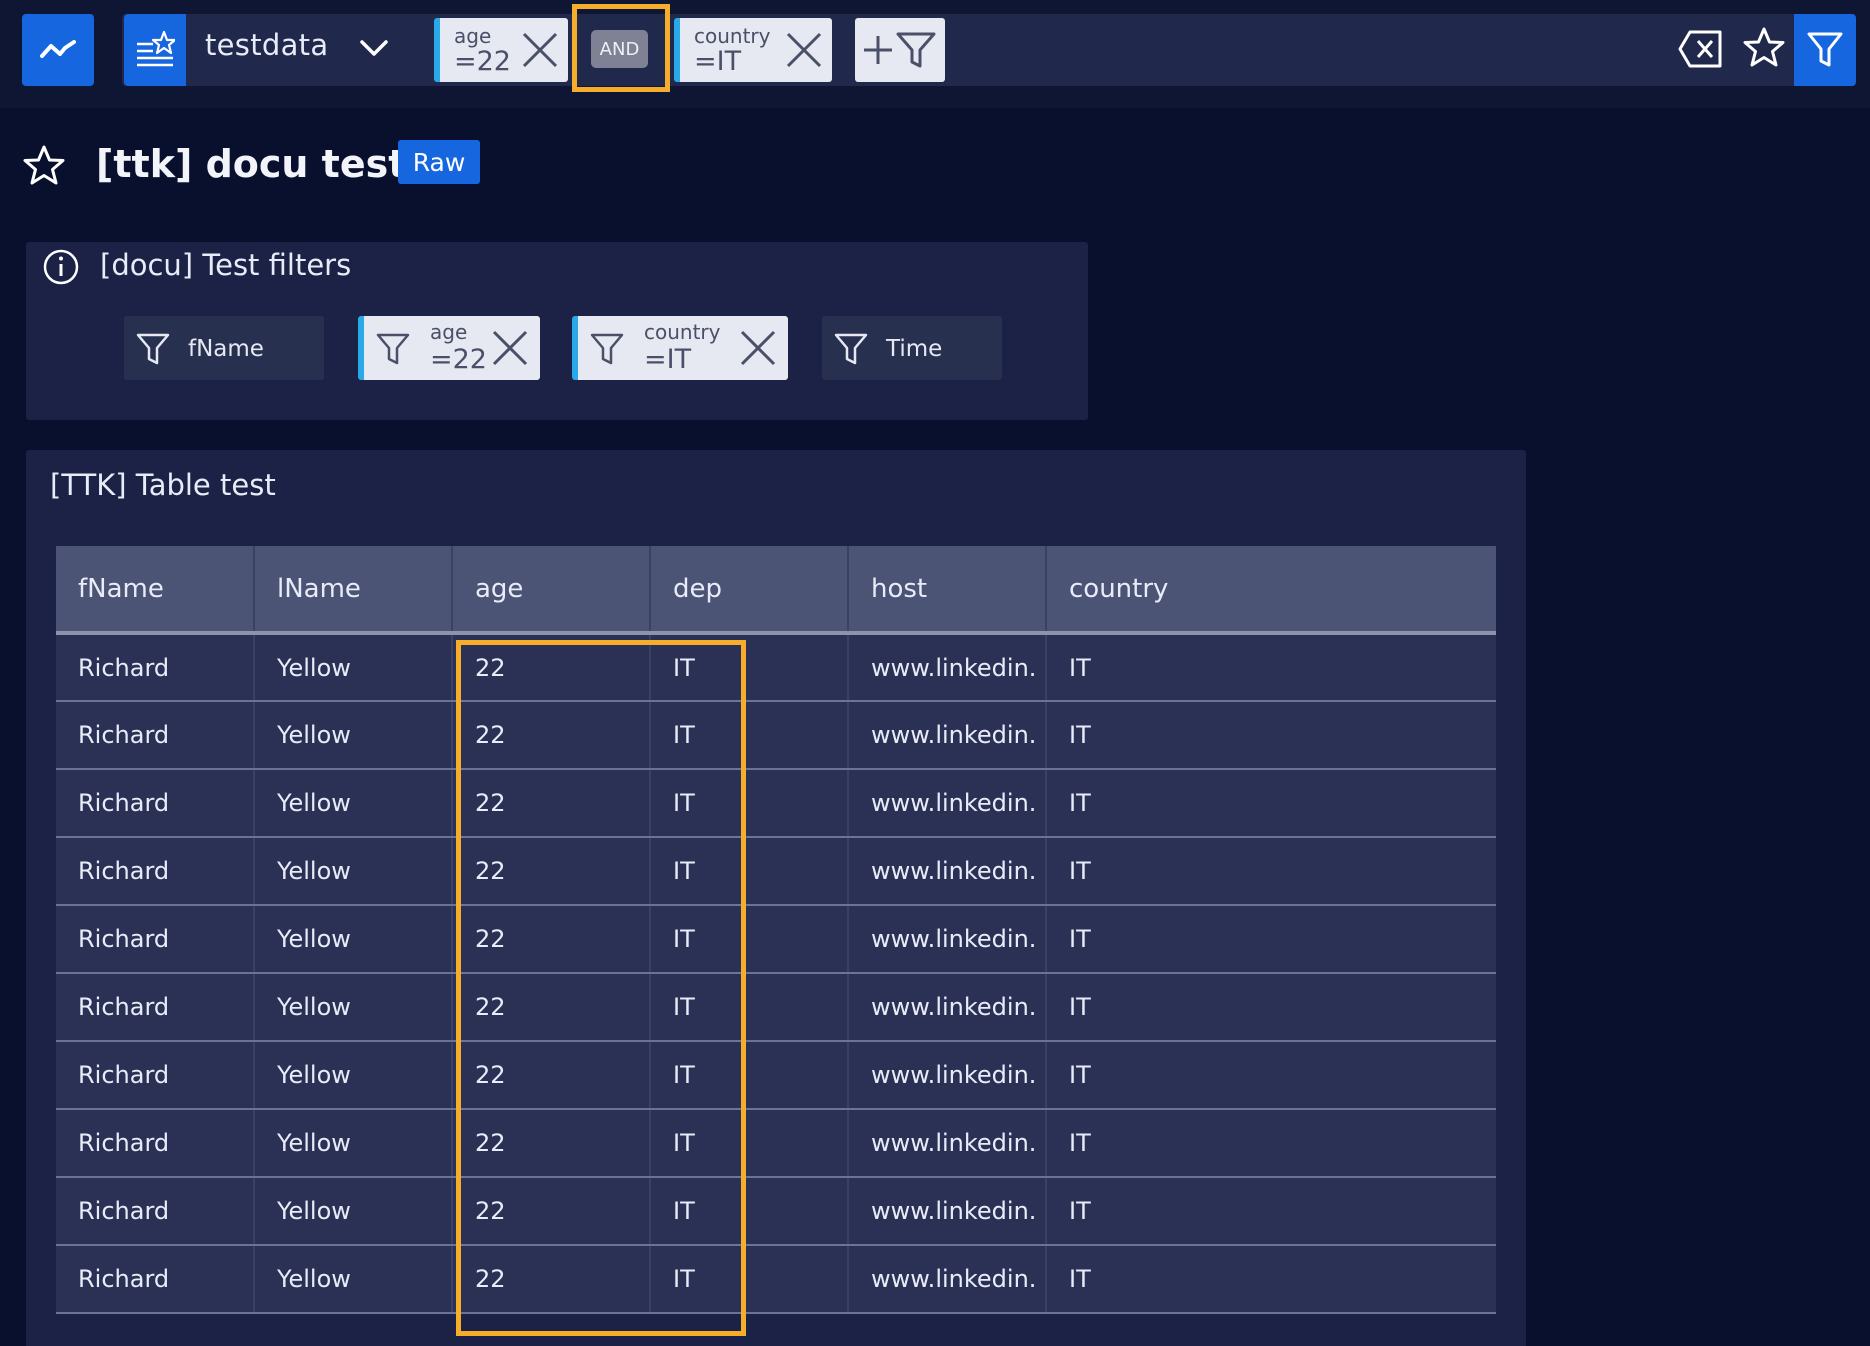  Describe the element at coordinates (753, 50) in the screenshot. I see `topbar-filter-country: country =IT` at that location.